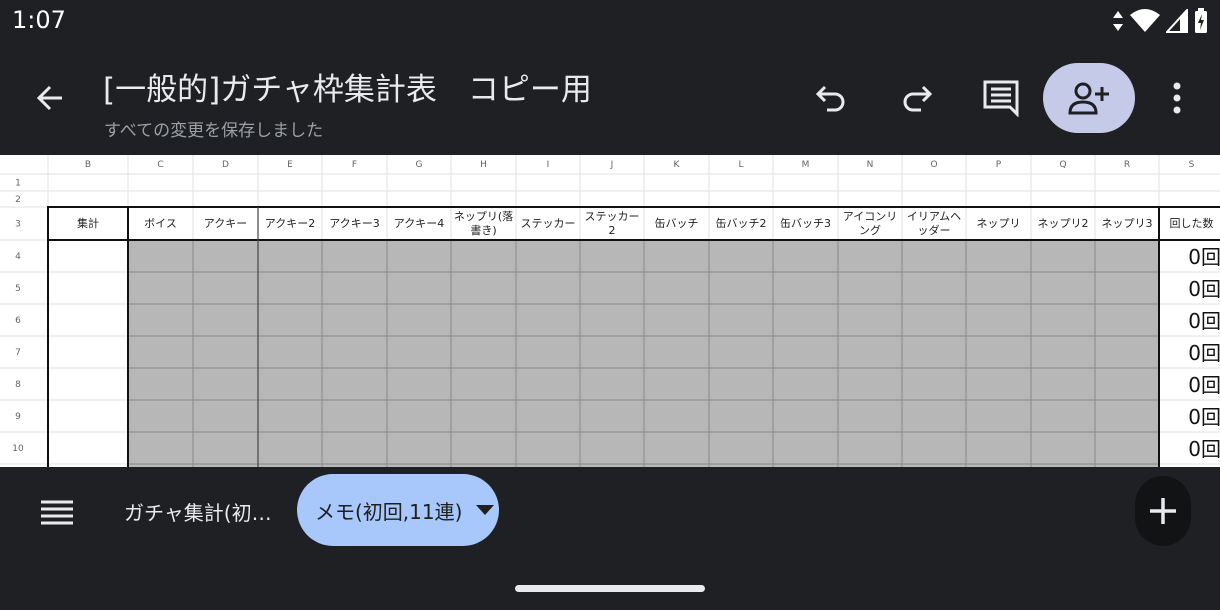 The image size is (1220, 610). What do you see at coordinates (1118, 21) in the screenshot?
I see `data-arrows-icon` at bounding box center [1118, 21].